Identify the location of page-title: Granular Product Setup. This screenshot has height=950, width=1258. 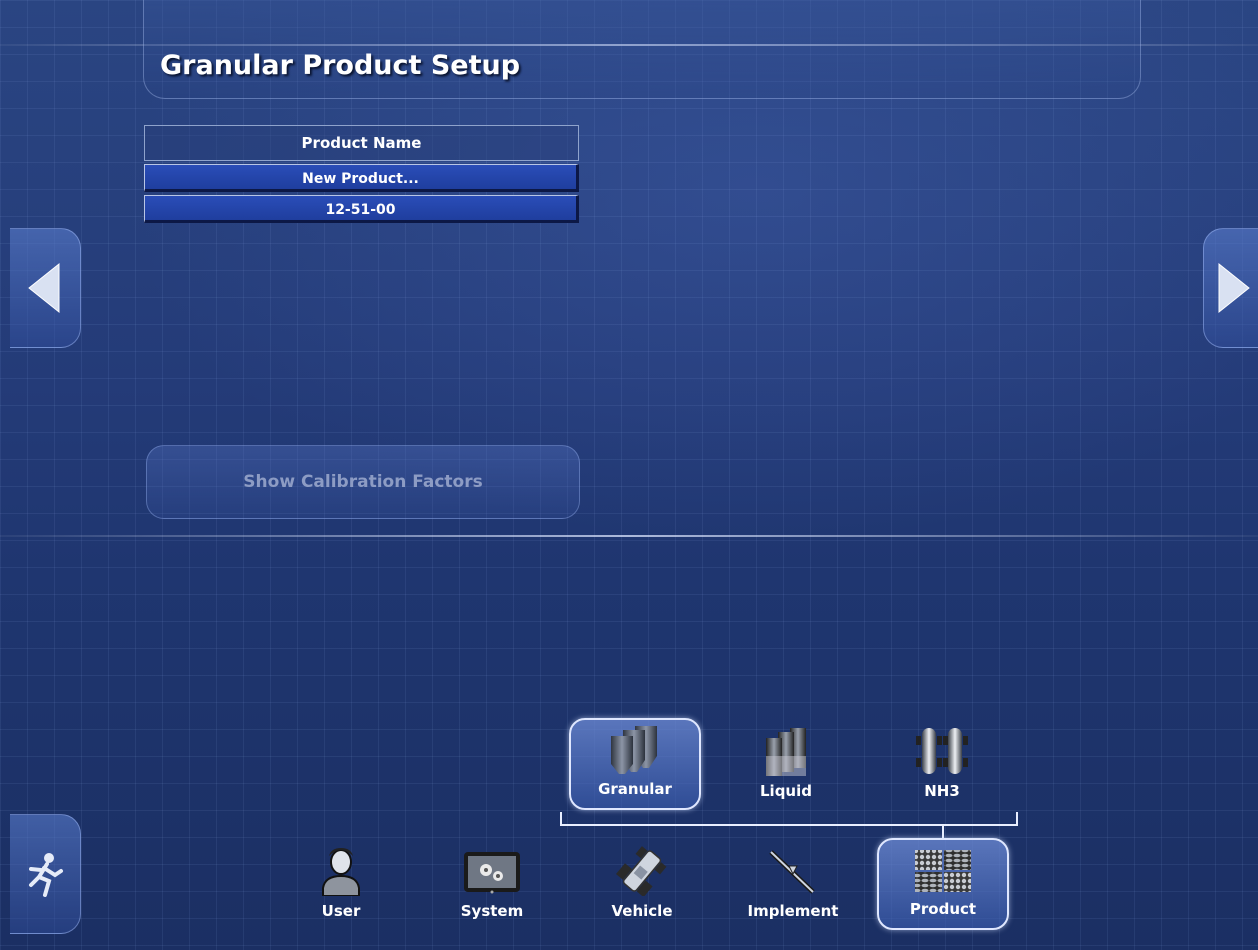
(340, 65).